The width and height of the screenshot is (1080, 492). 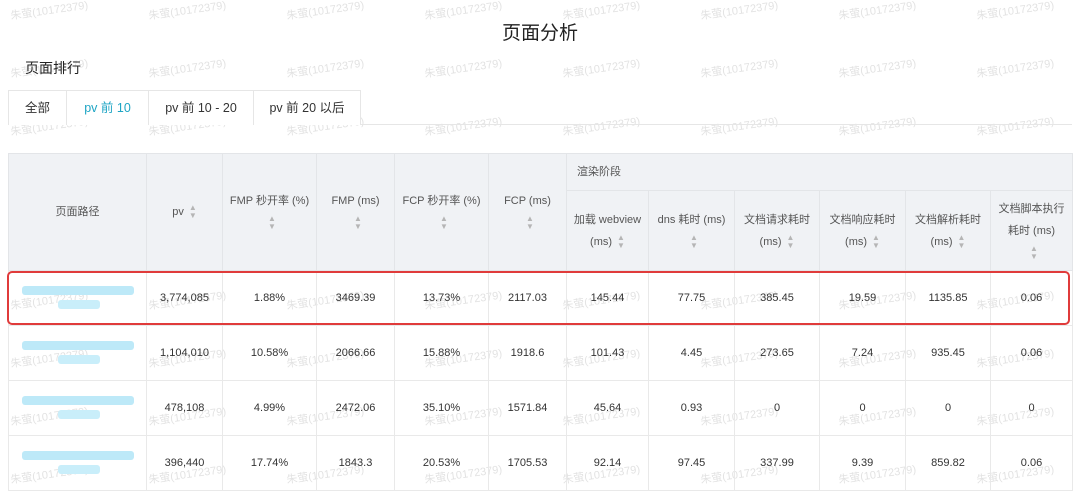 What do you see at coordinates (862, 298) in the screenshot?
I see `doc-response-cell: 19.59` at bounding box center [862, 298].